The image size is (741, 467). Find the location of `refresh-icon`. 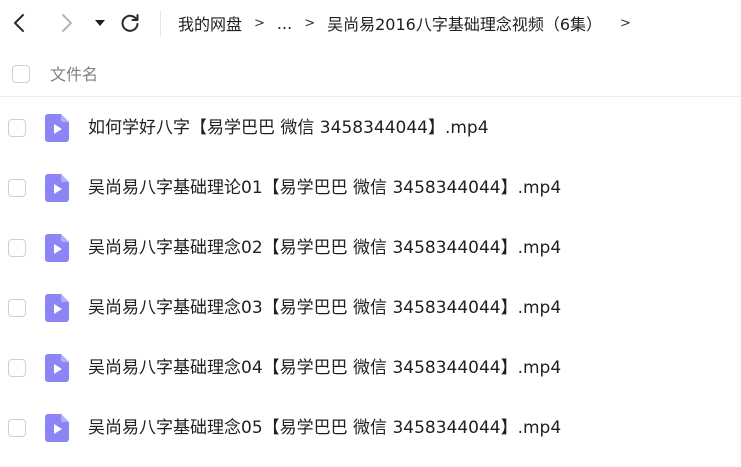

refresh-icon is located at coordinates (130, 23).